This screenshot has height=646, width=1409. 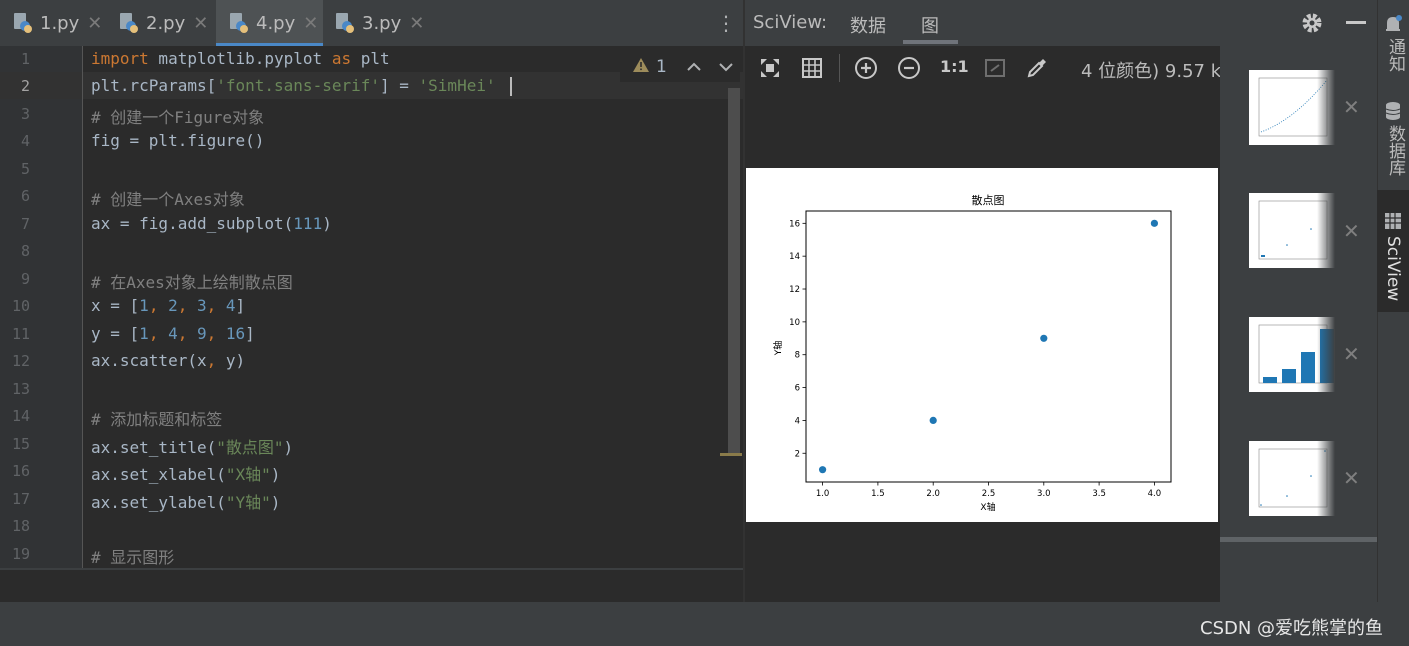 I want to click on tab-label: 1.py, so click(x=60, y=23).